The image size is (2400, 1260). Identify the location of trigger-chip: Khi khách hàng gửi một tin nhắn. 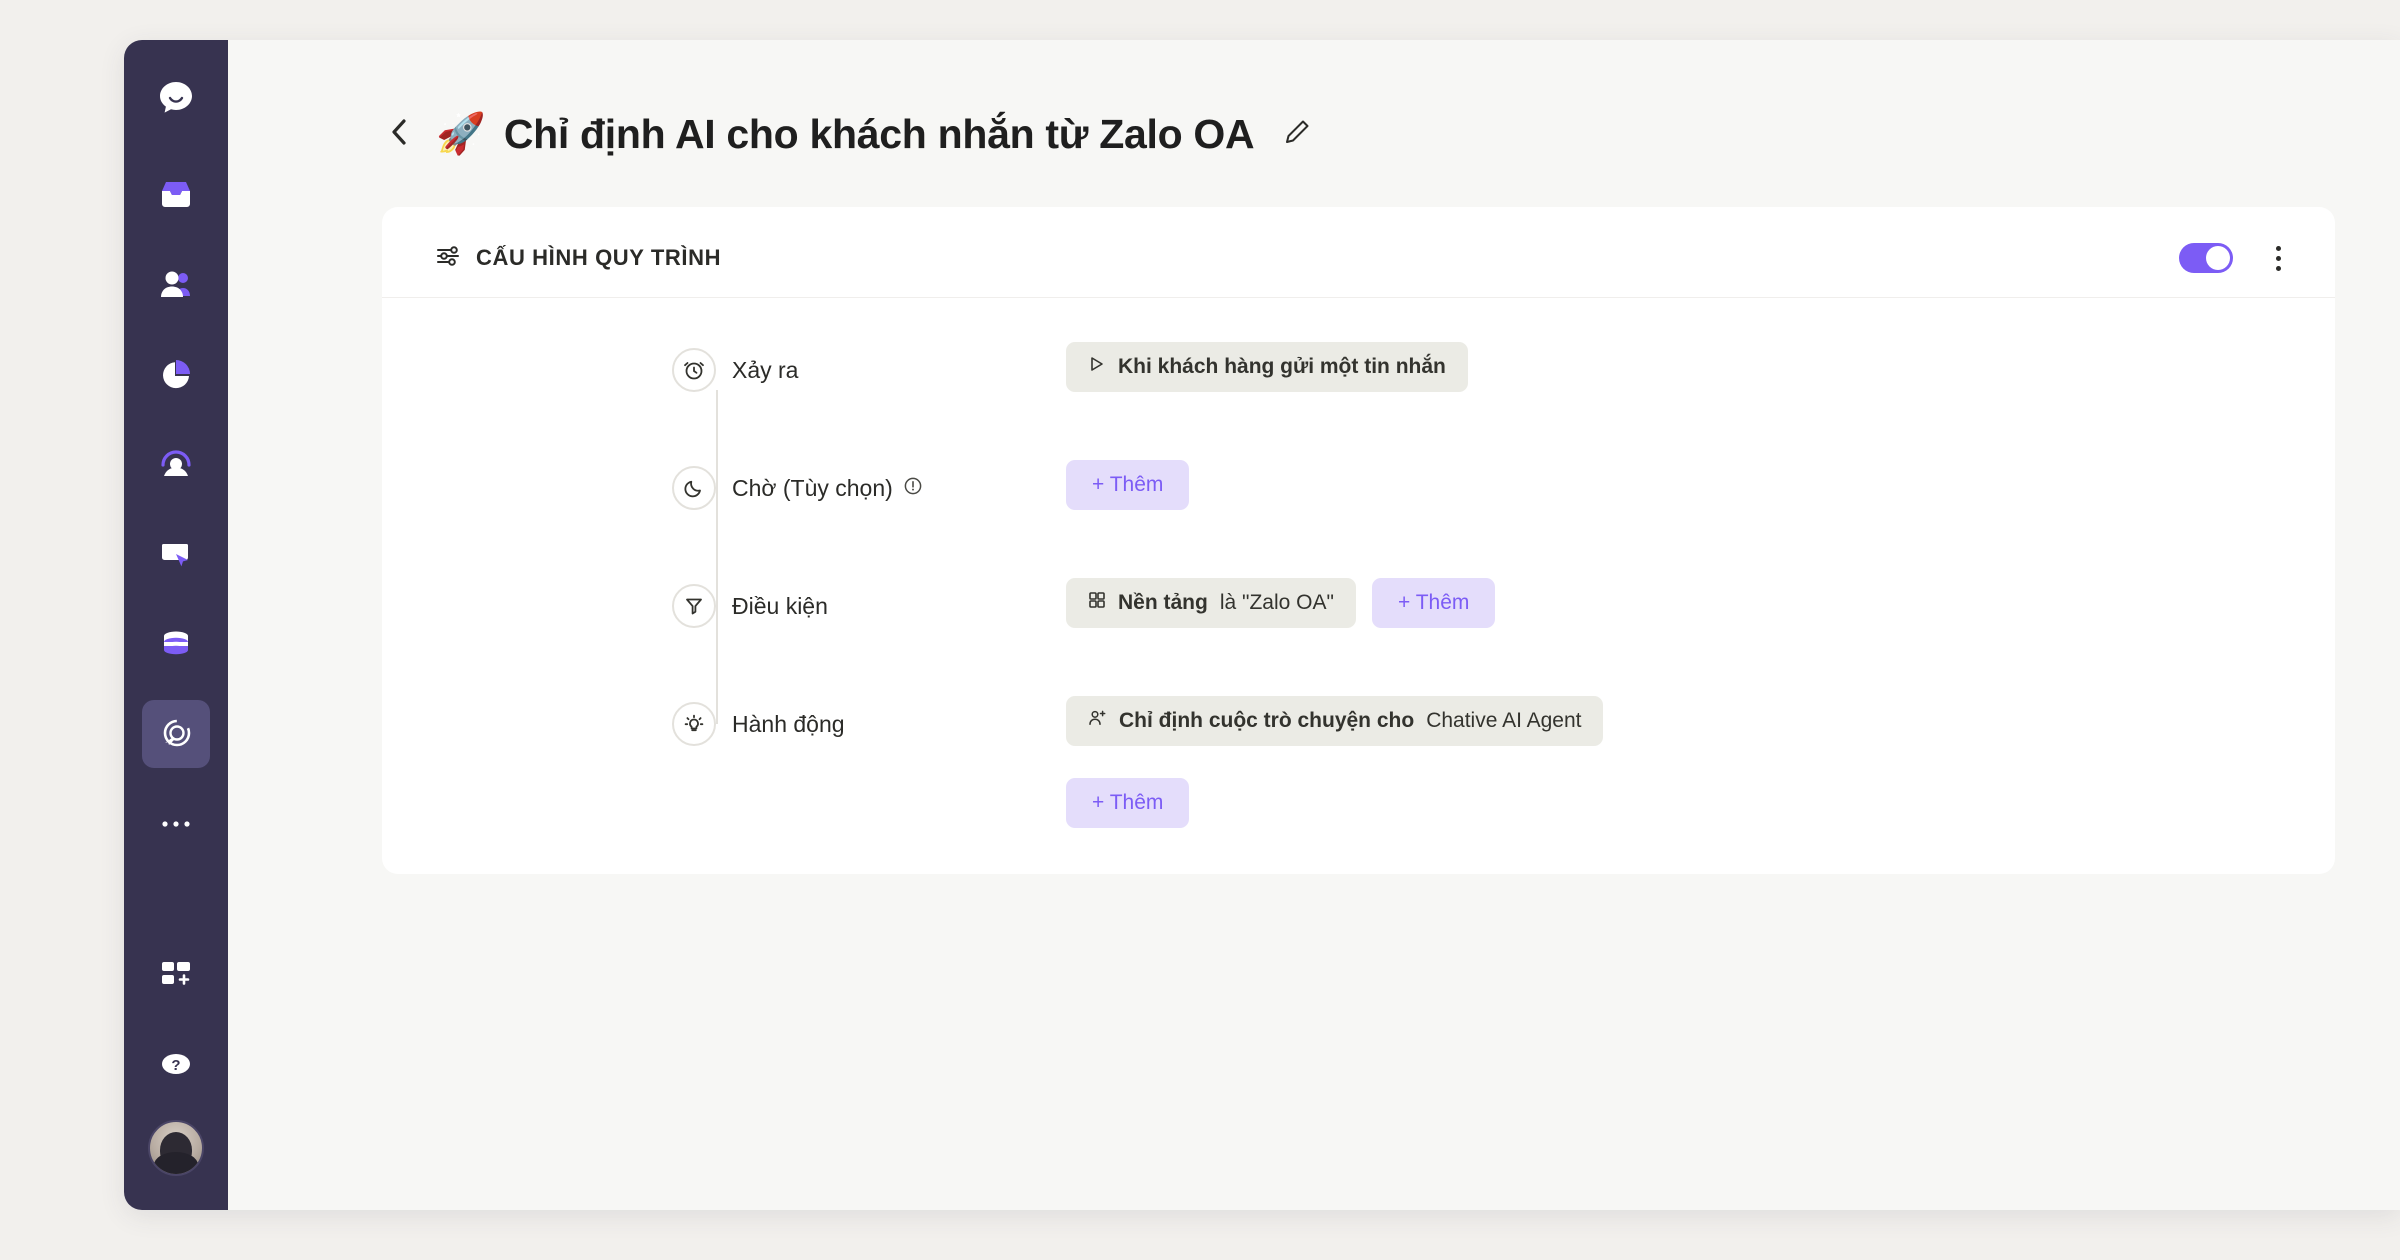
(1267, 367).